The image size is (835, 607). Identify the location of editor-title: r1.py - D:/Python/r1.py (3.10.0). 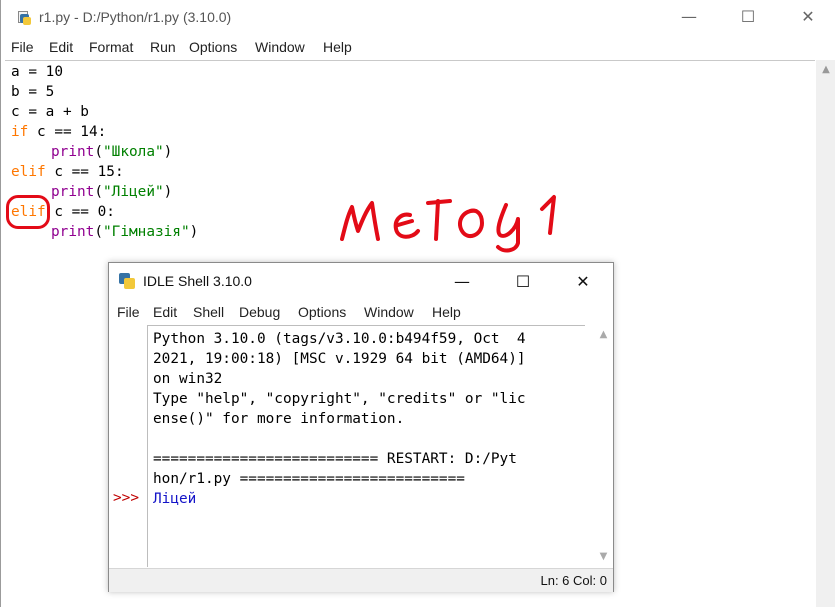
(135, 17).